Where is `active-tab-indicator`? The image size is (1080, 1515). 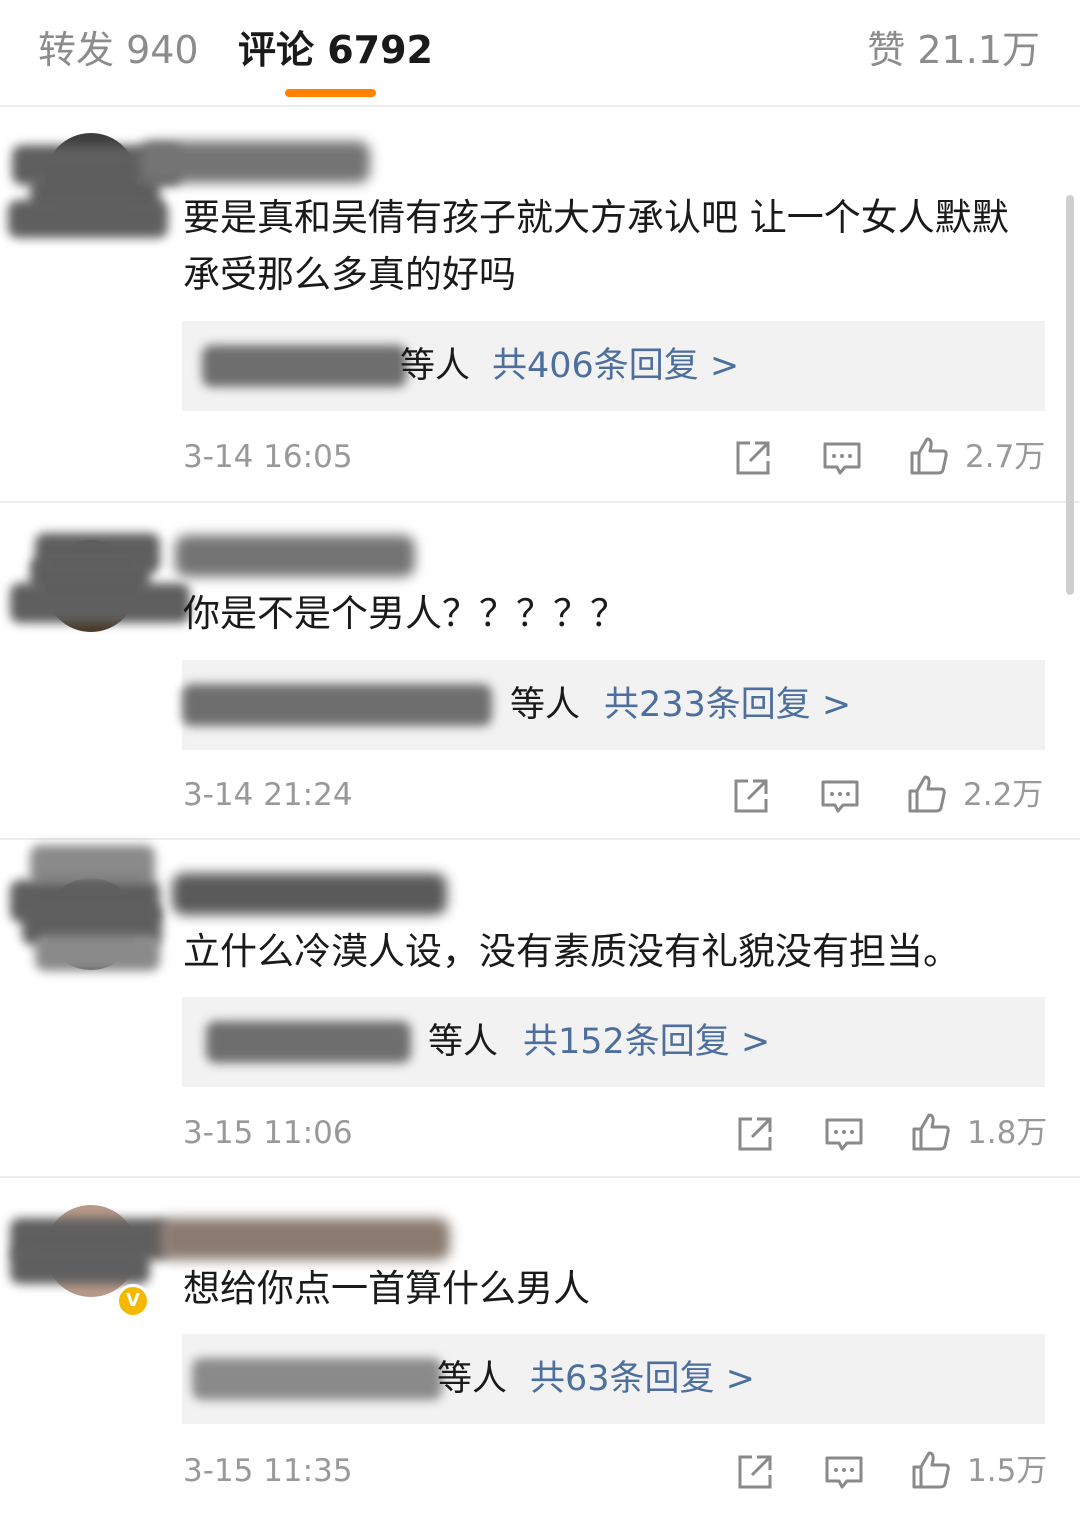
active-tab-indicator is located at coordinates (330, 93).